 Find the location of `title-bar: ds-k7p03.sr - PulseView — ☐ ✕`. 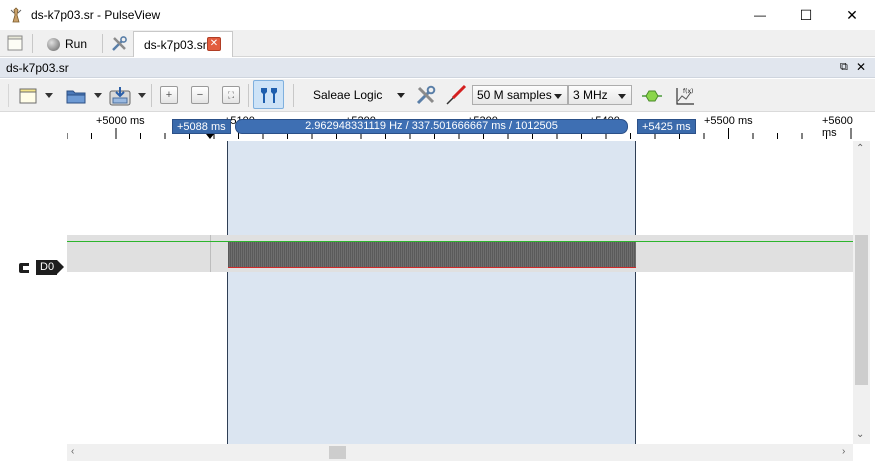

title-bar: ds-k7p03.sr - PulseView — ☐ ✕ is located at coordinates (437, 15).